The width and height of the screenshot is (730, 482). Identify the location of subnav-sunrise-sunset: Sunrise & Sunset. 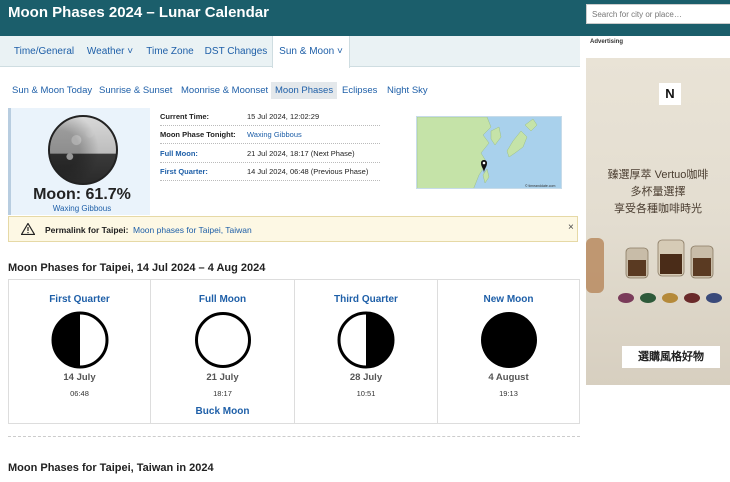
(135, 90).